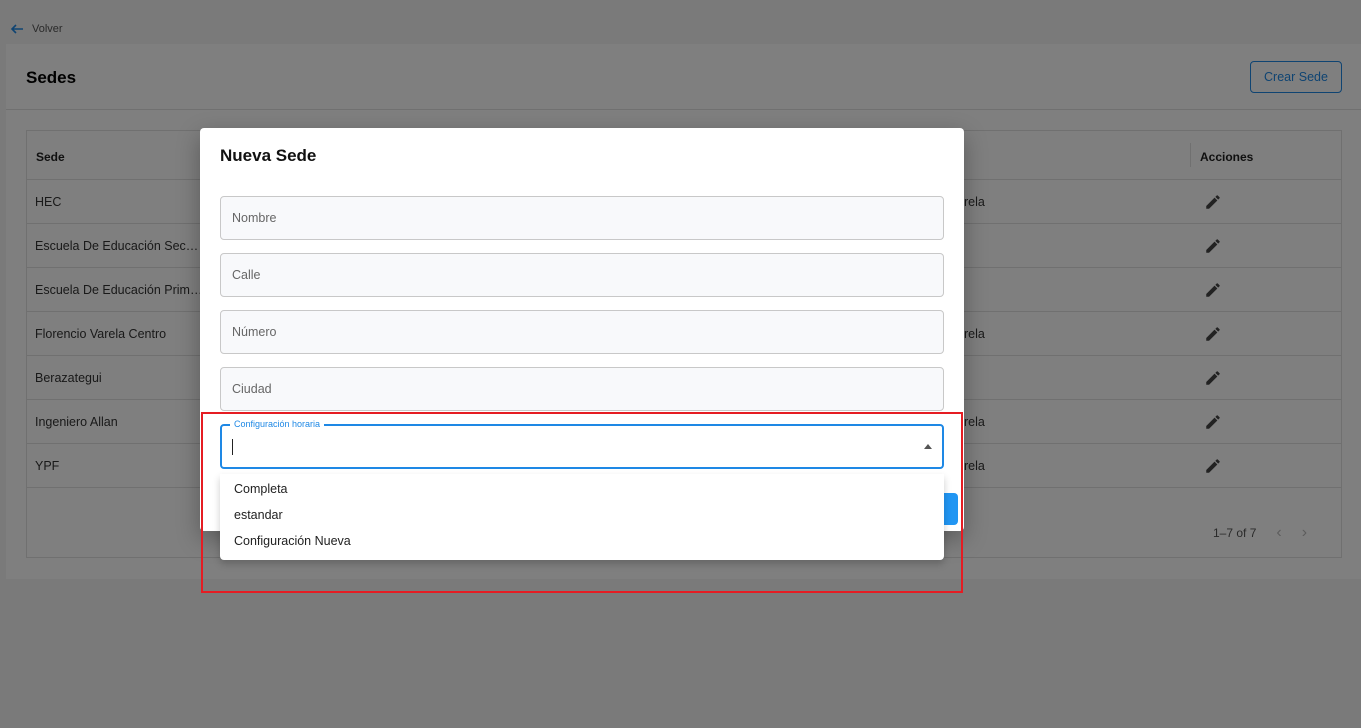 The width and height of the screenshot is (1361, 728). I want to click on dialog-title: Nueva Sede, so click(268, 155).